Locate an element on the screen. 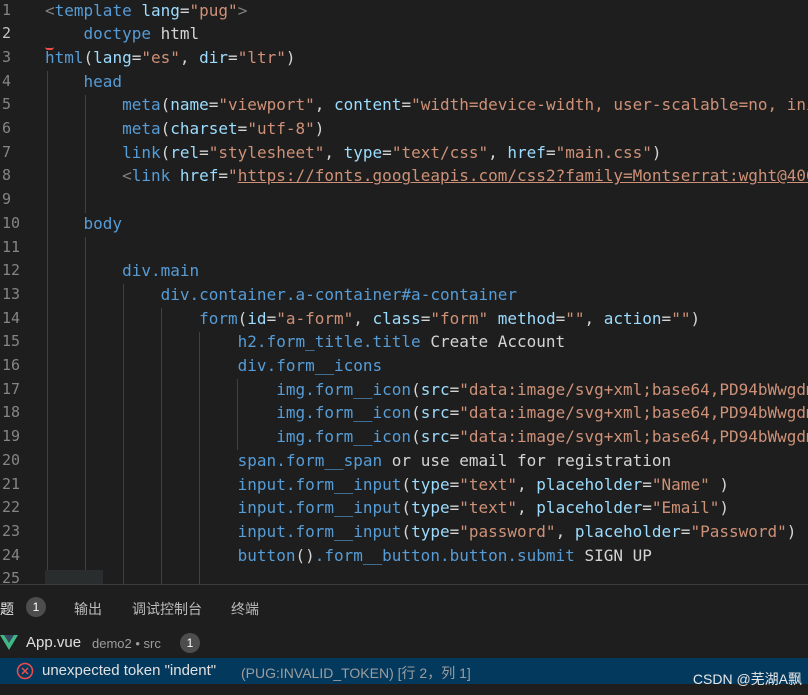 This screenshot has height=695, width=808. line-number: 7 is located at coordinates (7, 151).